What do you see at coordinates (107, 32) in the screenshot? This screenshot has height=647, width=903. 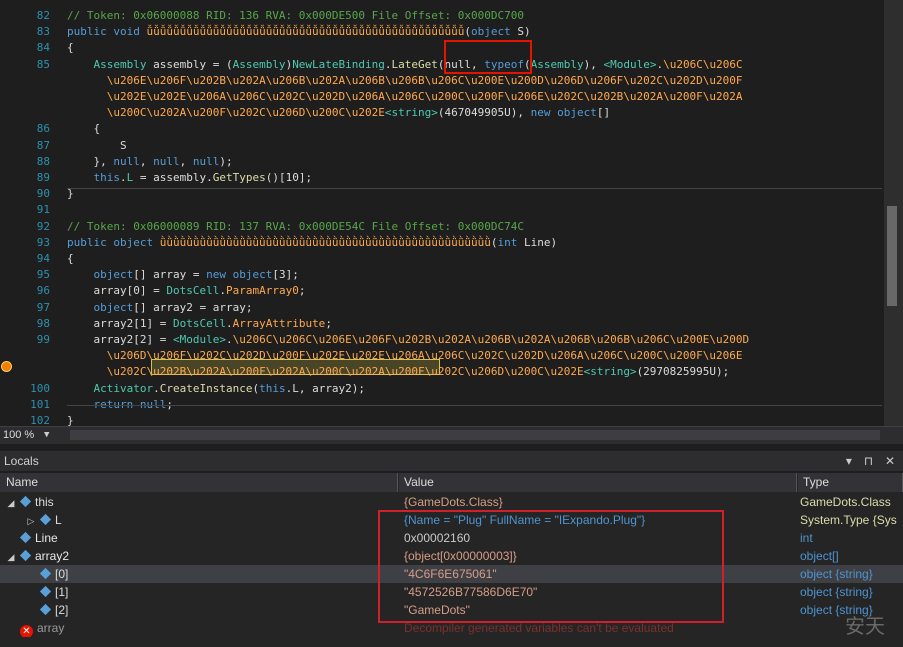 I see `code-token: public void` at bounding box center [107, 32].